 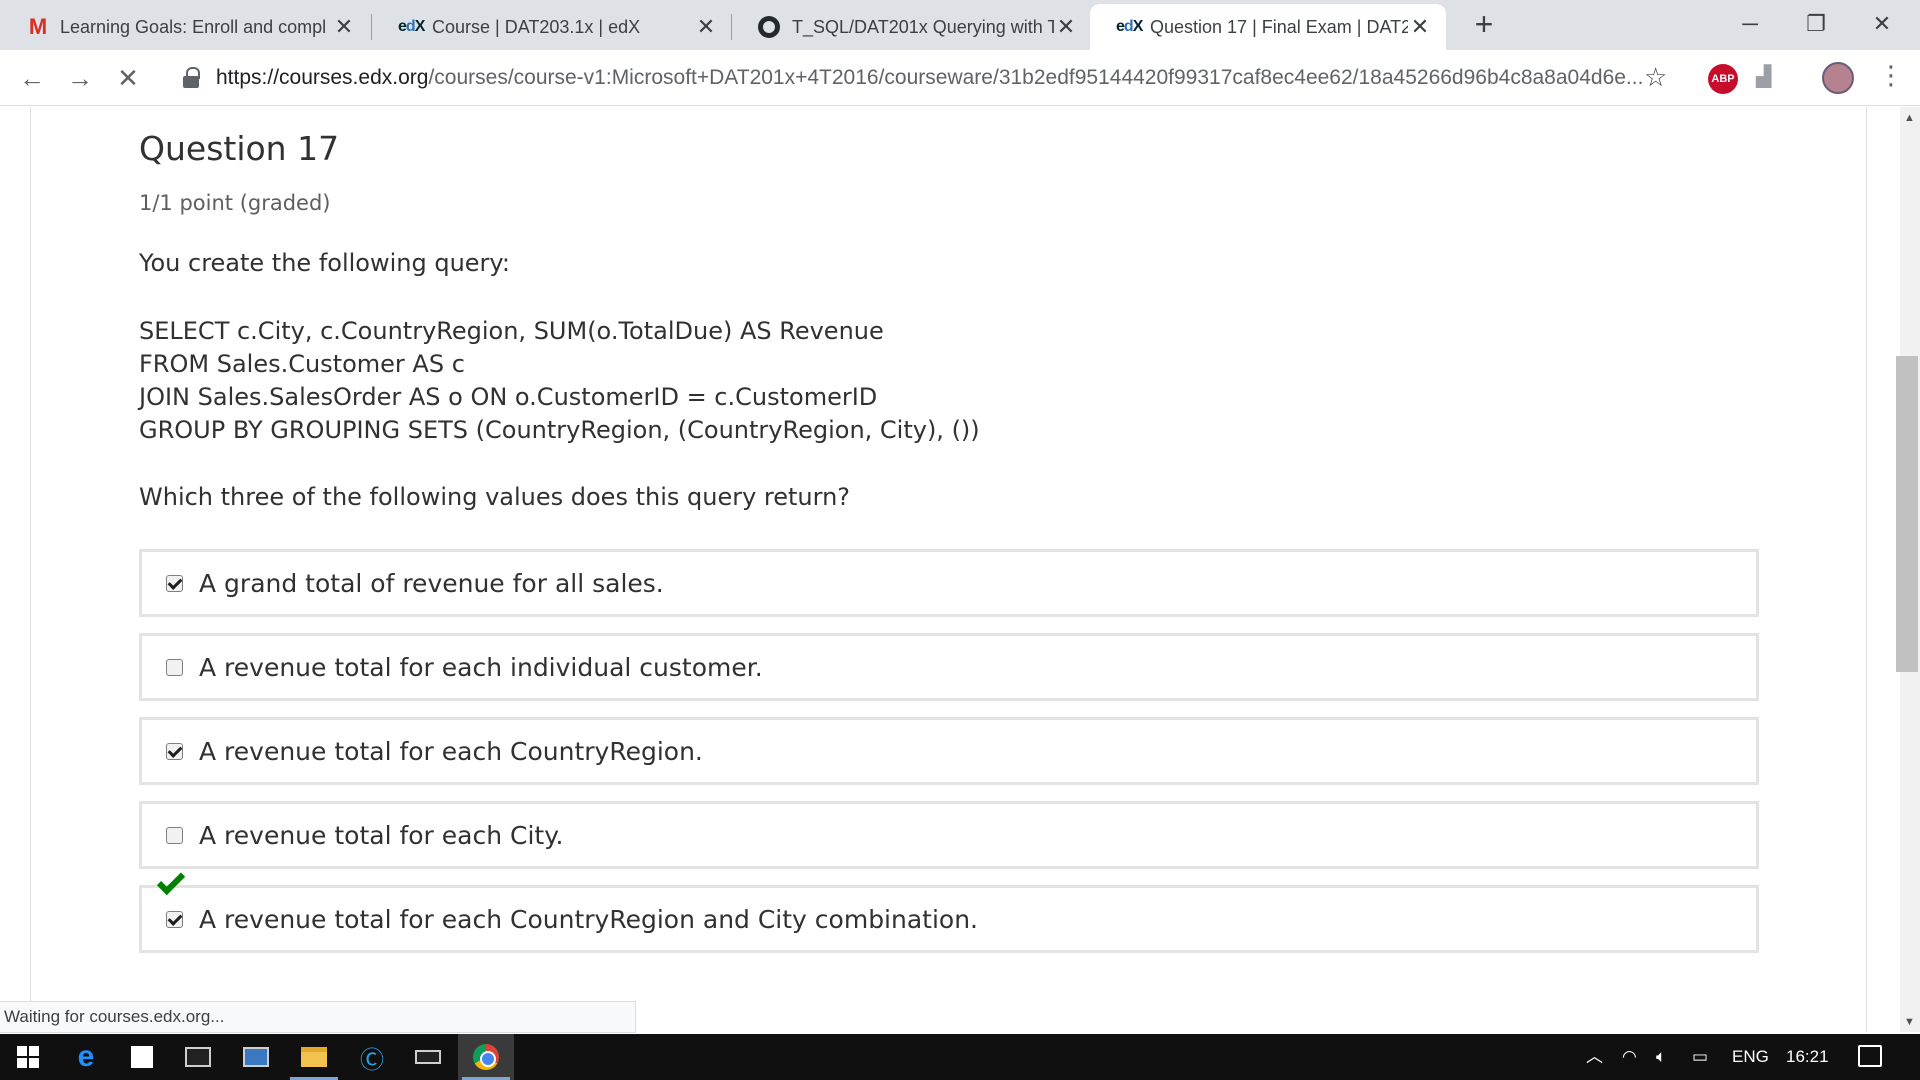 I want to click on github-icon, so click(x=769, y=27).